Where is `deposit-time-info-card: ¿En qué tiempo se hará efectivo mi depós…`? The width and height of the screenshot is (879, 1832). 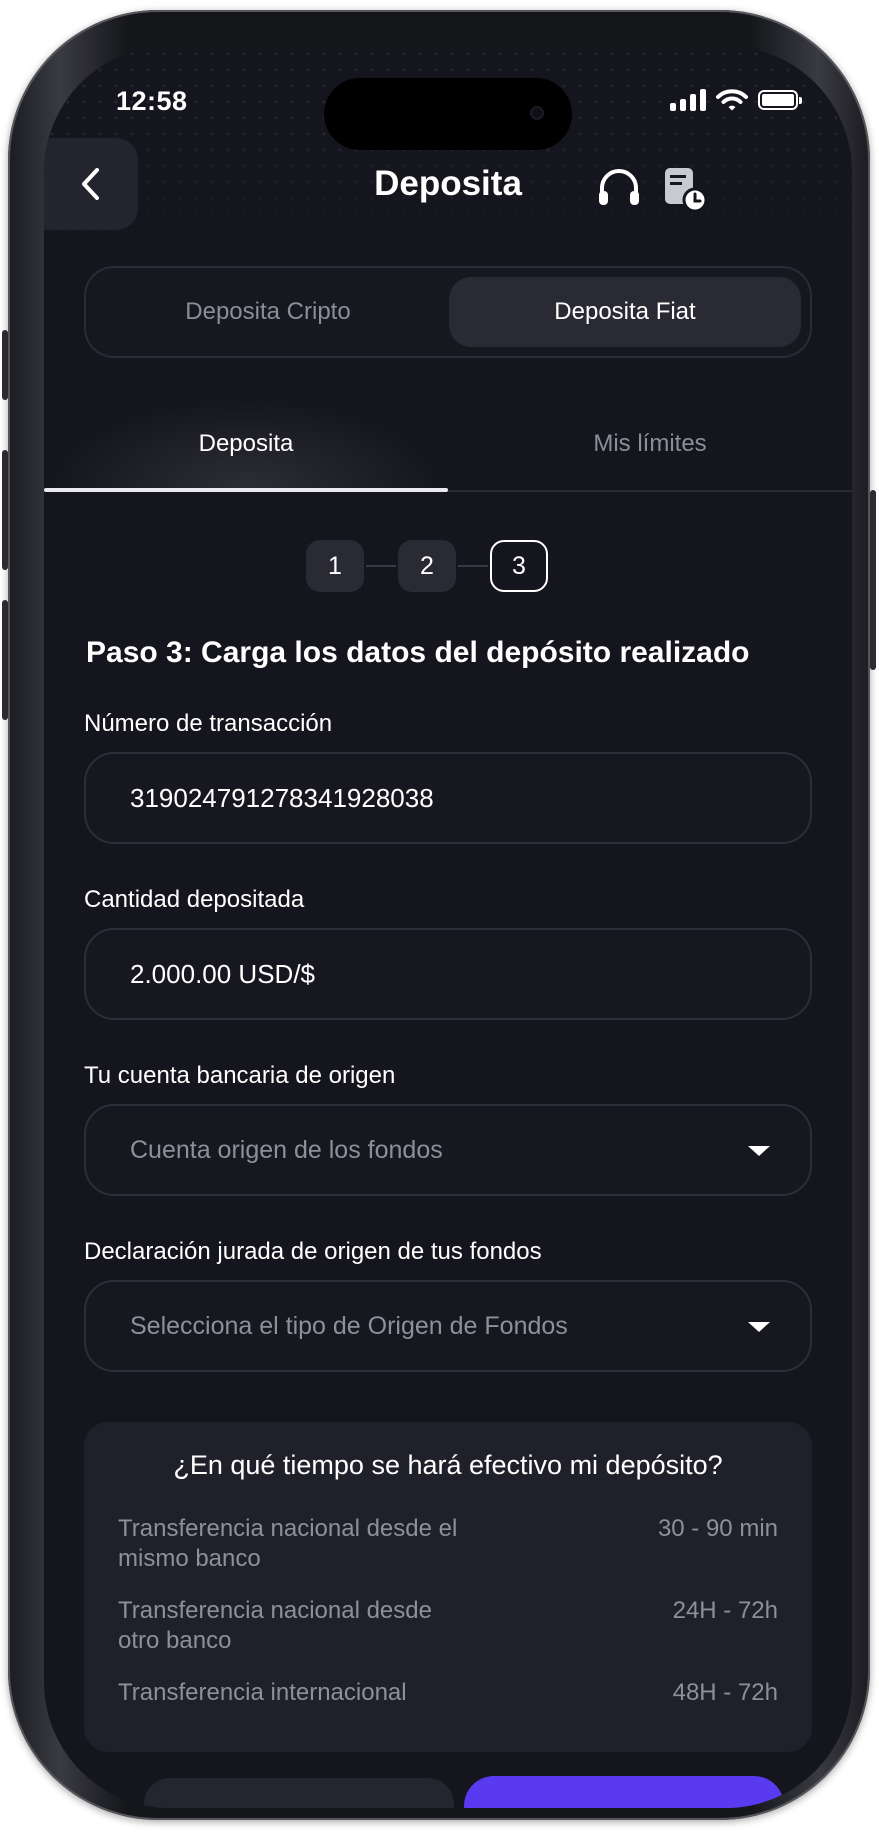
deposit-time-info-card: ¿En qué tiempo se hará efectivo mi depós… is located at coordinates (448, 1587).